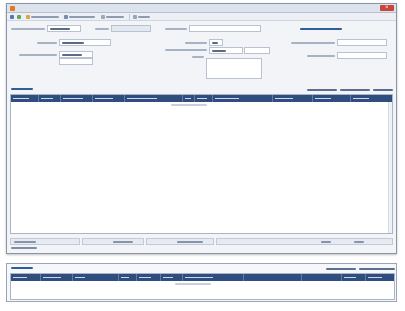 The height and width of the screenshot is (311, 405). I want to click on refresh-icon, so click(19, 17).